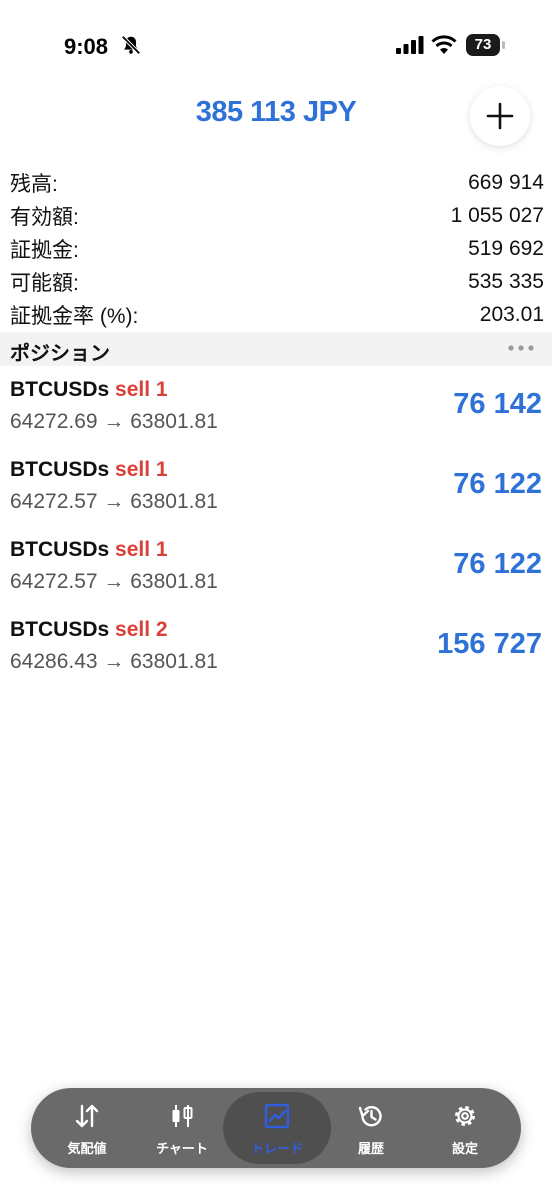  I want to click on positions-title: ポジション, so click(60, 354).